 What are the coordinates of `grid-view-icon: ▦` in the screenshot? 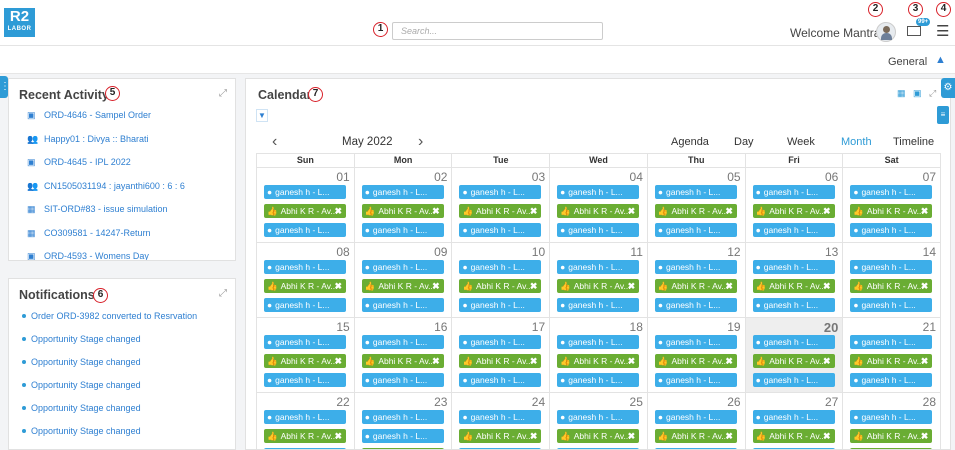 It's located at (901, 93).